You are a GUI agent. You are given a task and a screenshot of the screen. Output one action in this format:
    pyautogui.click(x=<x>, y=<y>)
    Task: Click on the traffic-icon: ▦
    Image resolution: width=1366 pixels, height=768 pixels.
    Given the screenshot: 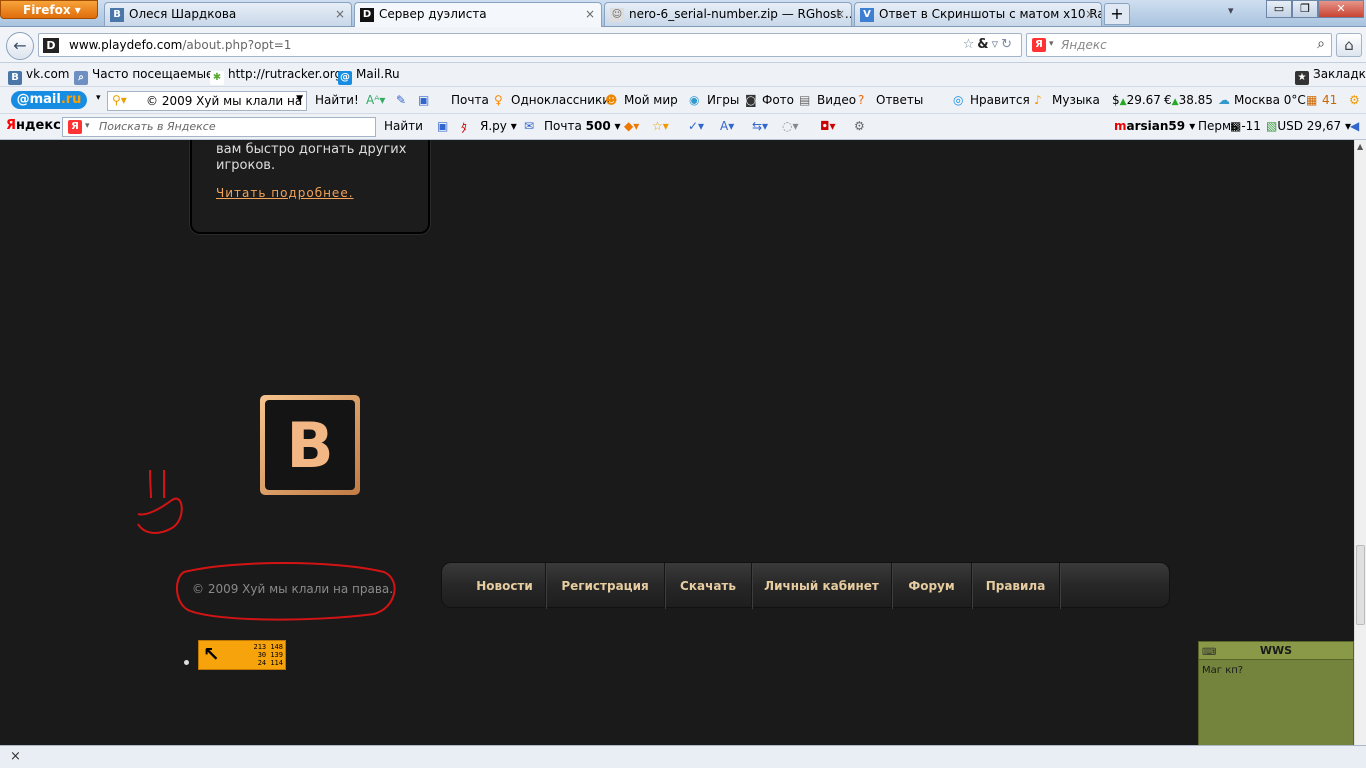 What is the action you would take?
    pyautogui.click(x=1312, y=100)
    